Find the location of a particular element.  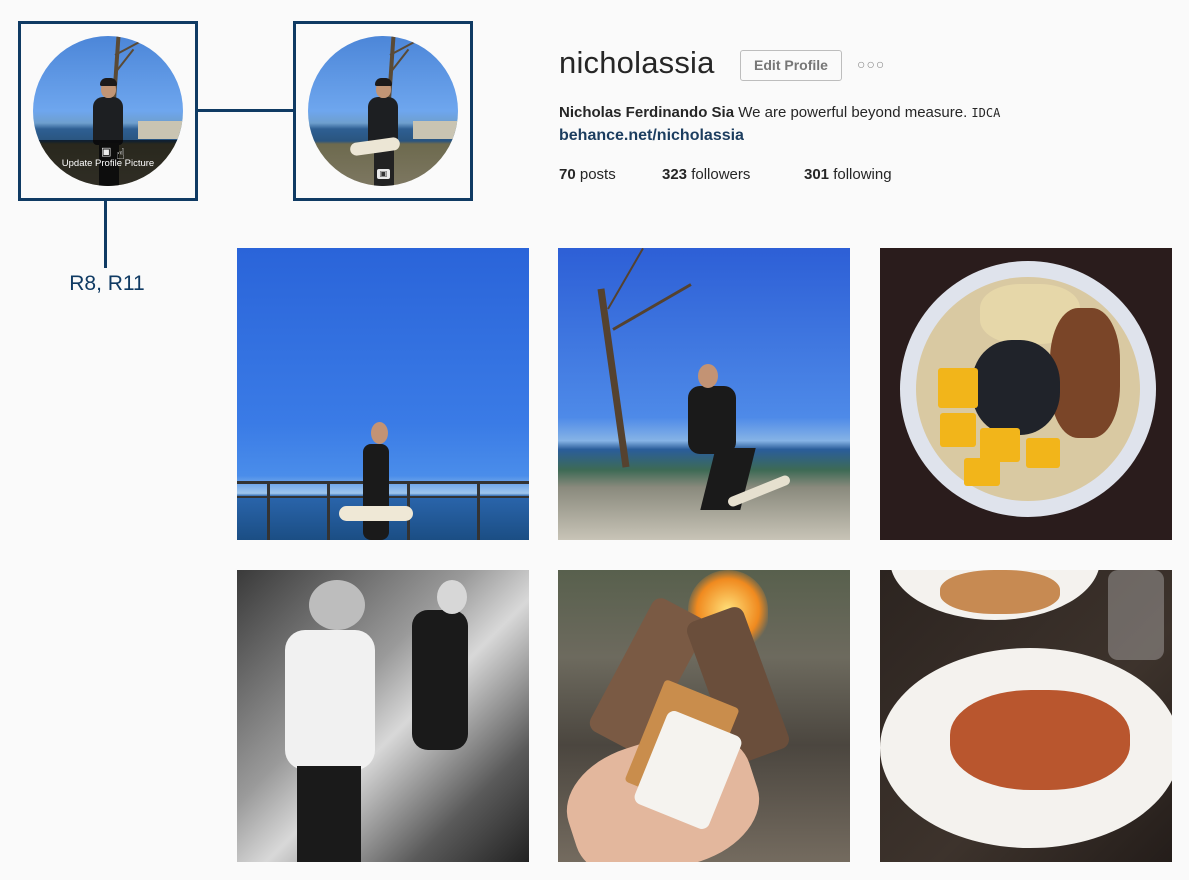

bio-tag: IDCA is located at coordinates (986, 113).